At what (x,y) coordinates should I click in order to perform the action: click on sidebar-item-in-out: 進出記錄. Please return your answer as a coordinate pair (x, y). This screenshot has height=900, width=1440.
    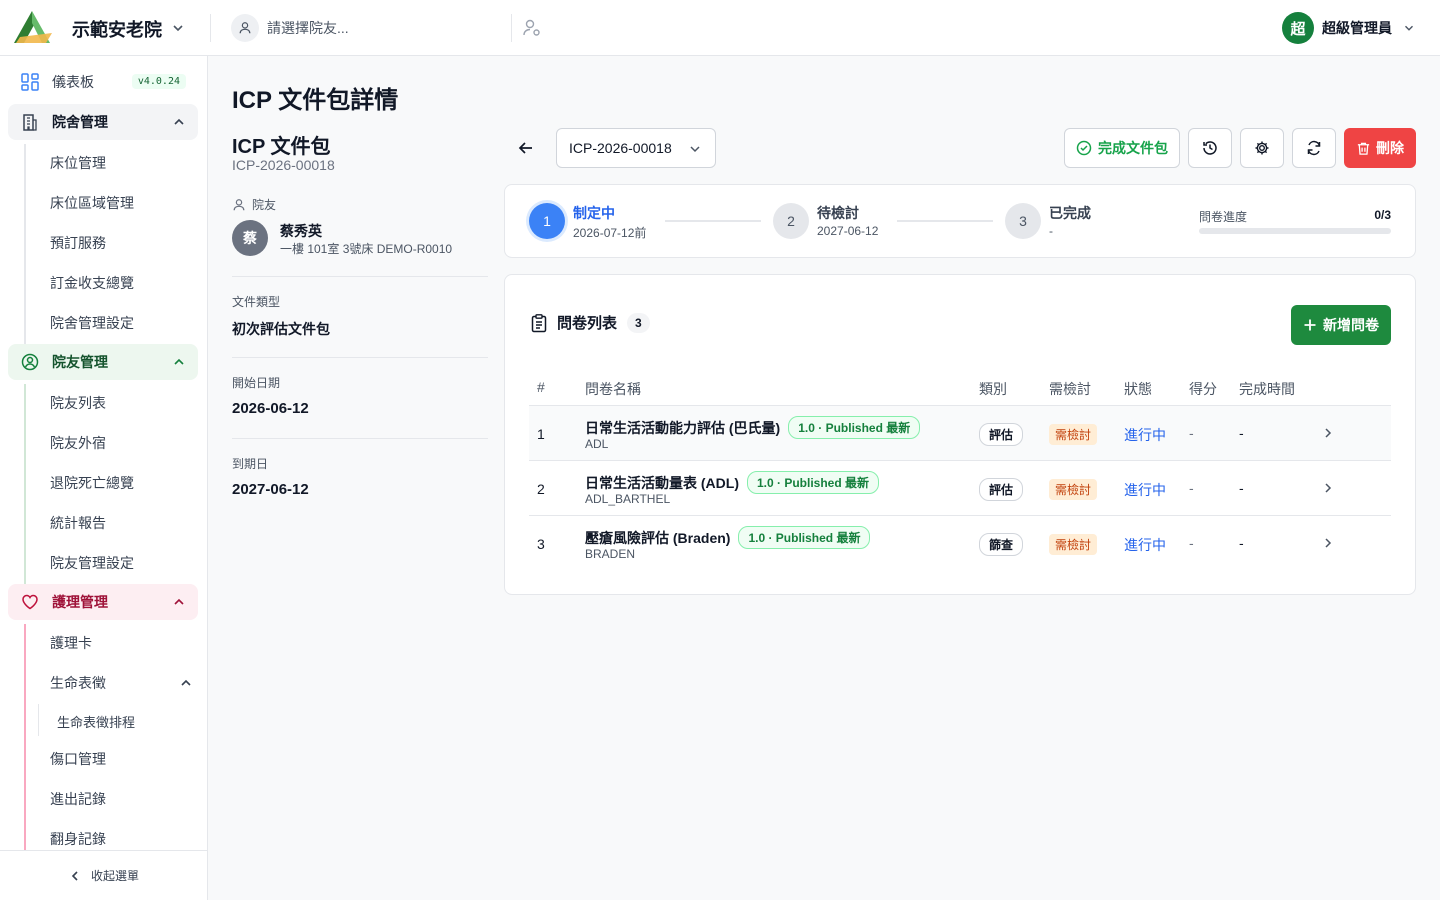
    Looking at the image, I should click on (78, 799).